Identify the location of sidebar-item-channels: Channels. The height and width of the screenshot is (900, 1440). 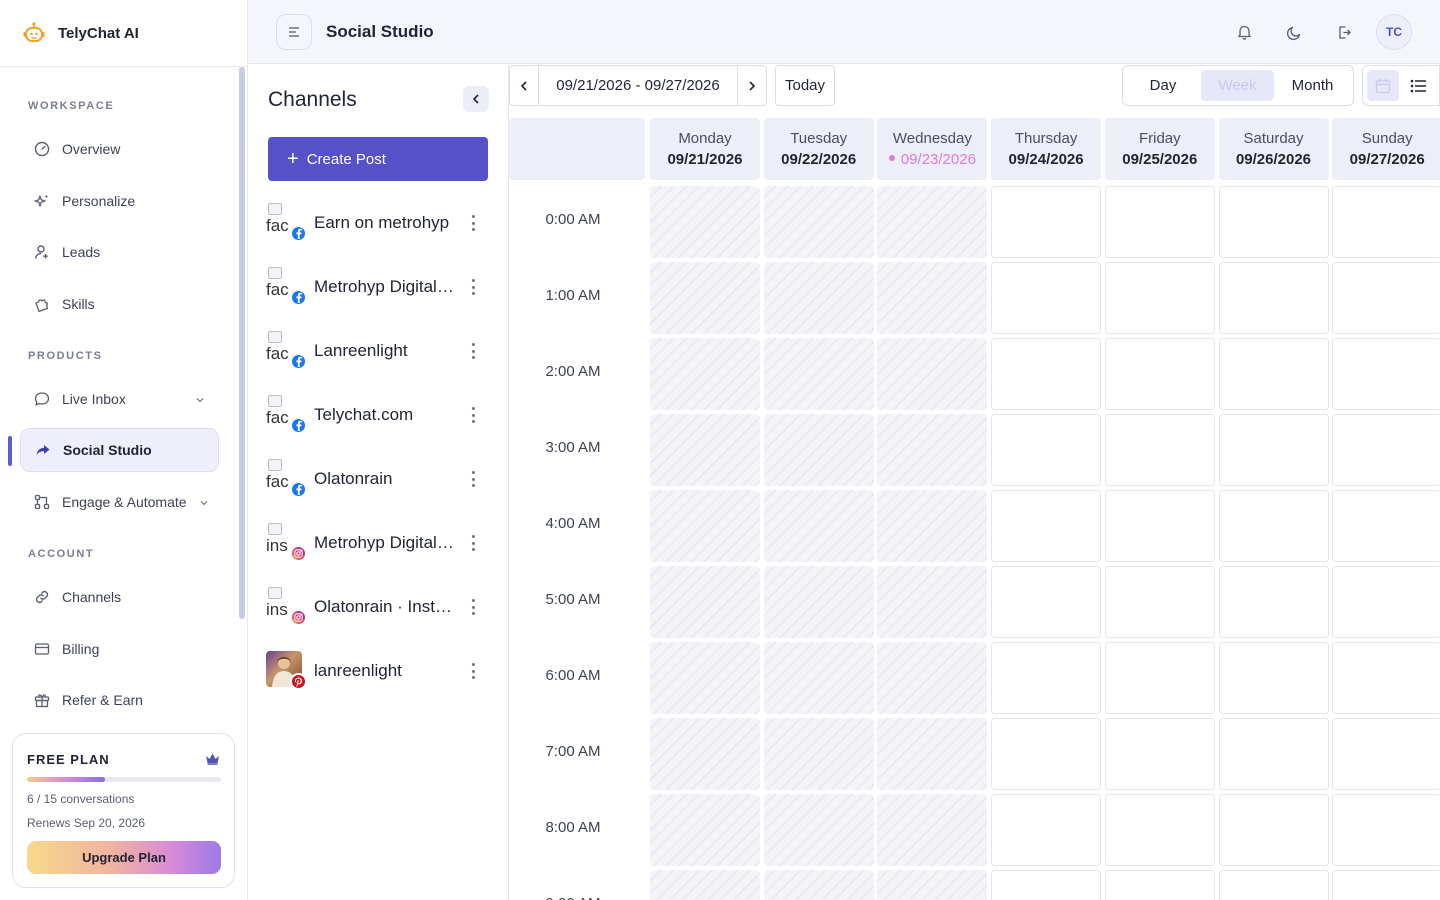
(119, 597).